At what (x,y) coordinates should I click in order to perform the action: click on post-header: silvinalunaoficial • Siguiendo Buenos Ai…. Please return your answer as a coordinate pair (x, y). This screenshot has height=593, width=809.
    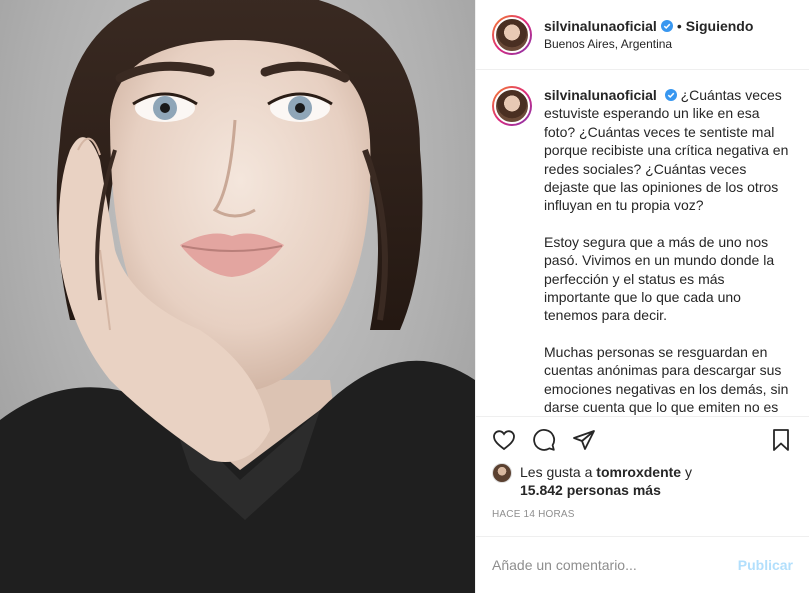
    Looking at the image, I should click on (642, 35).